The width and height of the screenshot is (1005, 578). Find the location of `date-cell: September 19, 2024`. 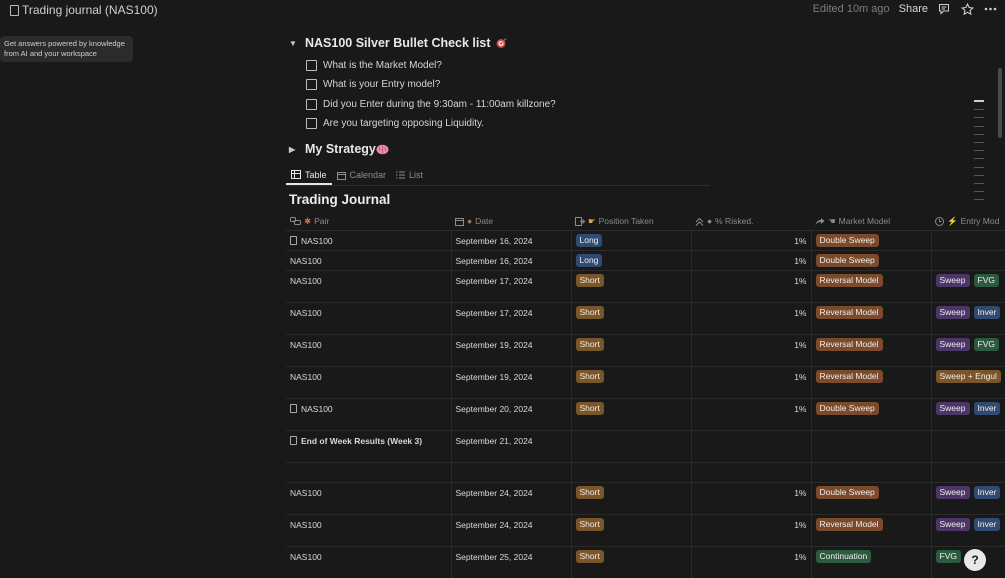

date-cell: September 19, 2024 is located at coordinates (511, 382).